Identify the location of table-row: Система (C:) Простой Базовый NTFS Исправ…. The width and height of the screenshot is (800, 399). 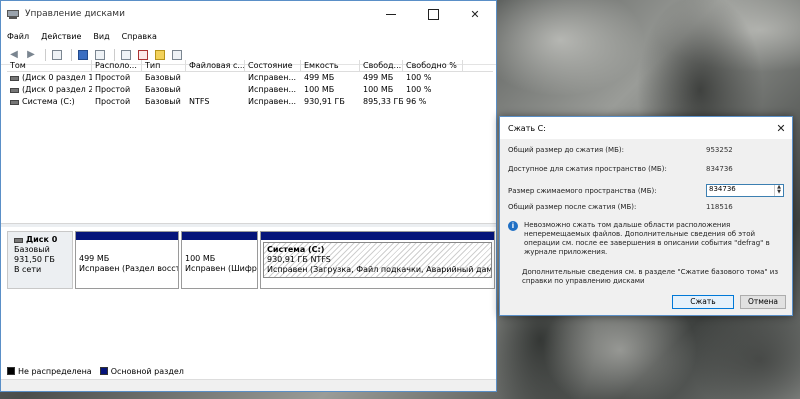
(250, 102).